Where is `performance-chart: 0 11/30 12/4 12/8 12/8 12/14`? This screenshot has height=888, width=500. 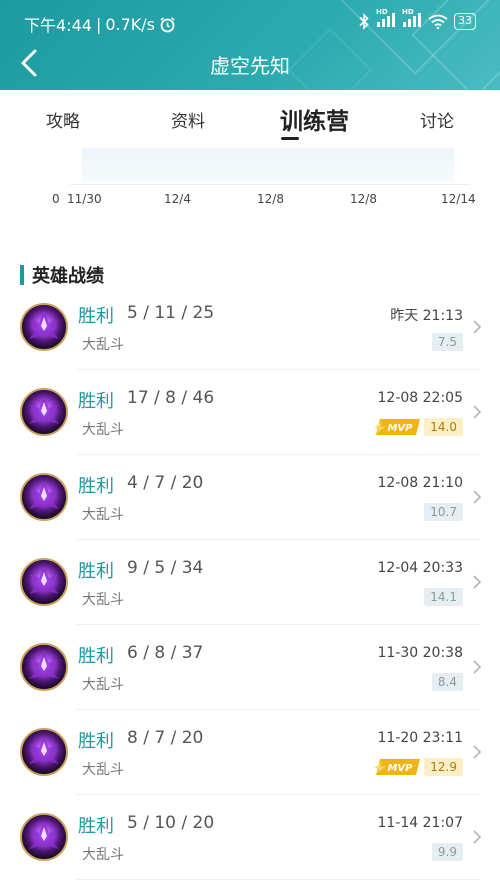
performance-chart: 0 11/30 12/4 12/8 12/8 12/14 is located at coordinates (250, 180).